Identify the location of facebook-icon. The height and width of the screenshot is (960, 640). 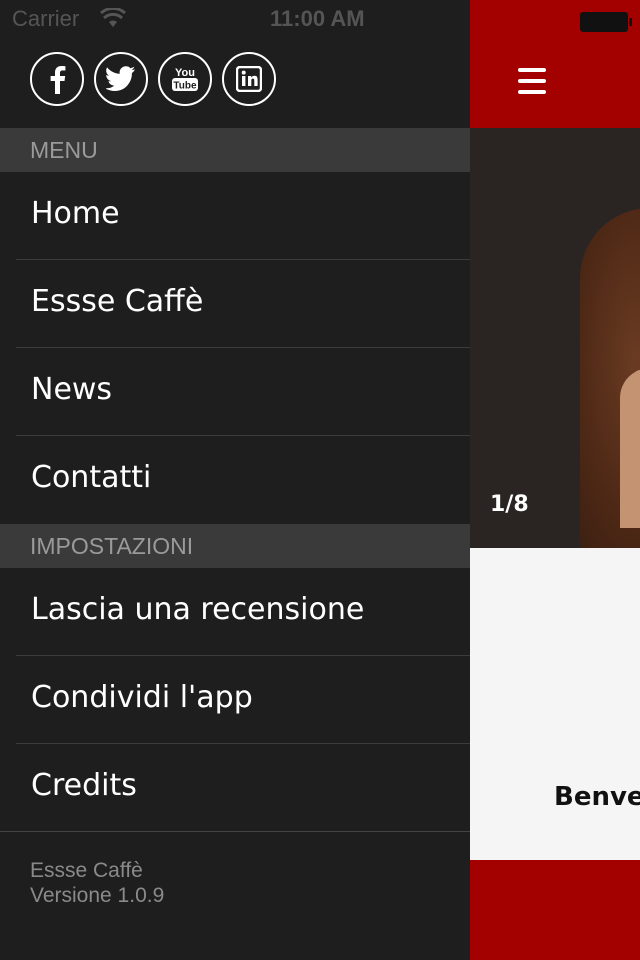
(58, 80).